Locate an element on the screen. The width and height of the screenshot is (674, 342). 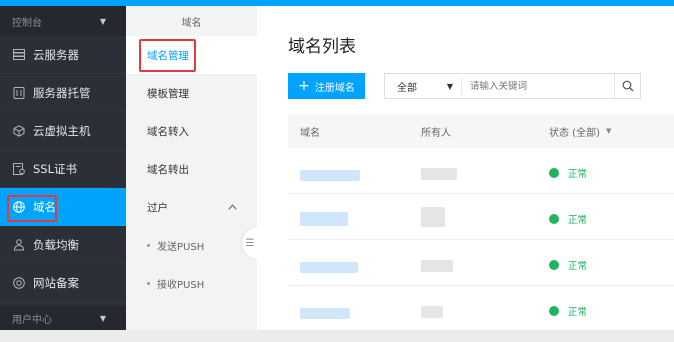
status-filter-label: 状态 (全部) is located at coordinates (574, 133).